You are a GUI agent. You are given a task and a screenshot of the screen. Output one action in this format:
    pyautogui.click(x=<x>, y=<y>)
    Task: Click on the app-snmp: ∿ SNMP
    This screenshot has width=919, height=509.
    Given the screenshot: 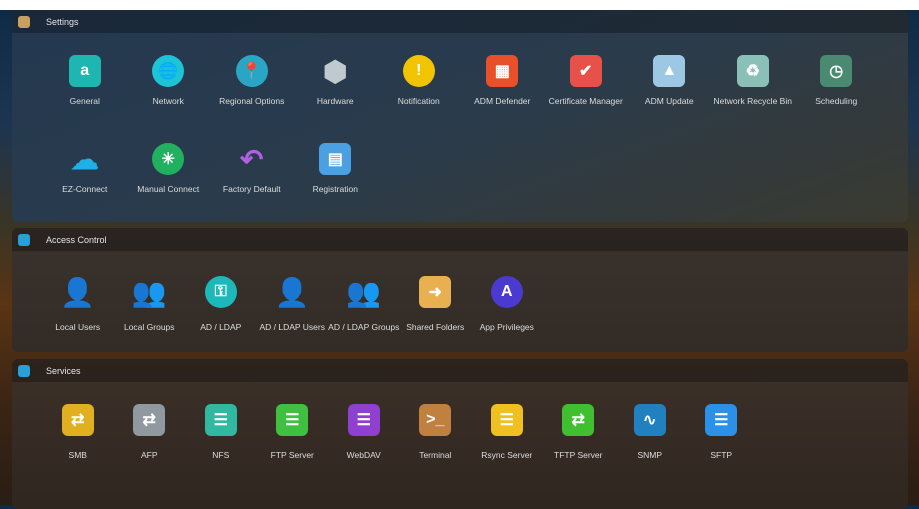 What is the action you would take?
    pyautogui.click(x=650, y=432)
    